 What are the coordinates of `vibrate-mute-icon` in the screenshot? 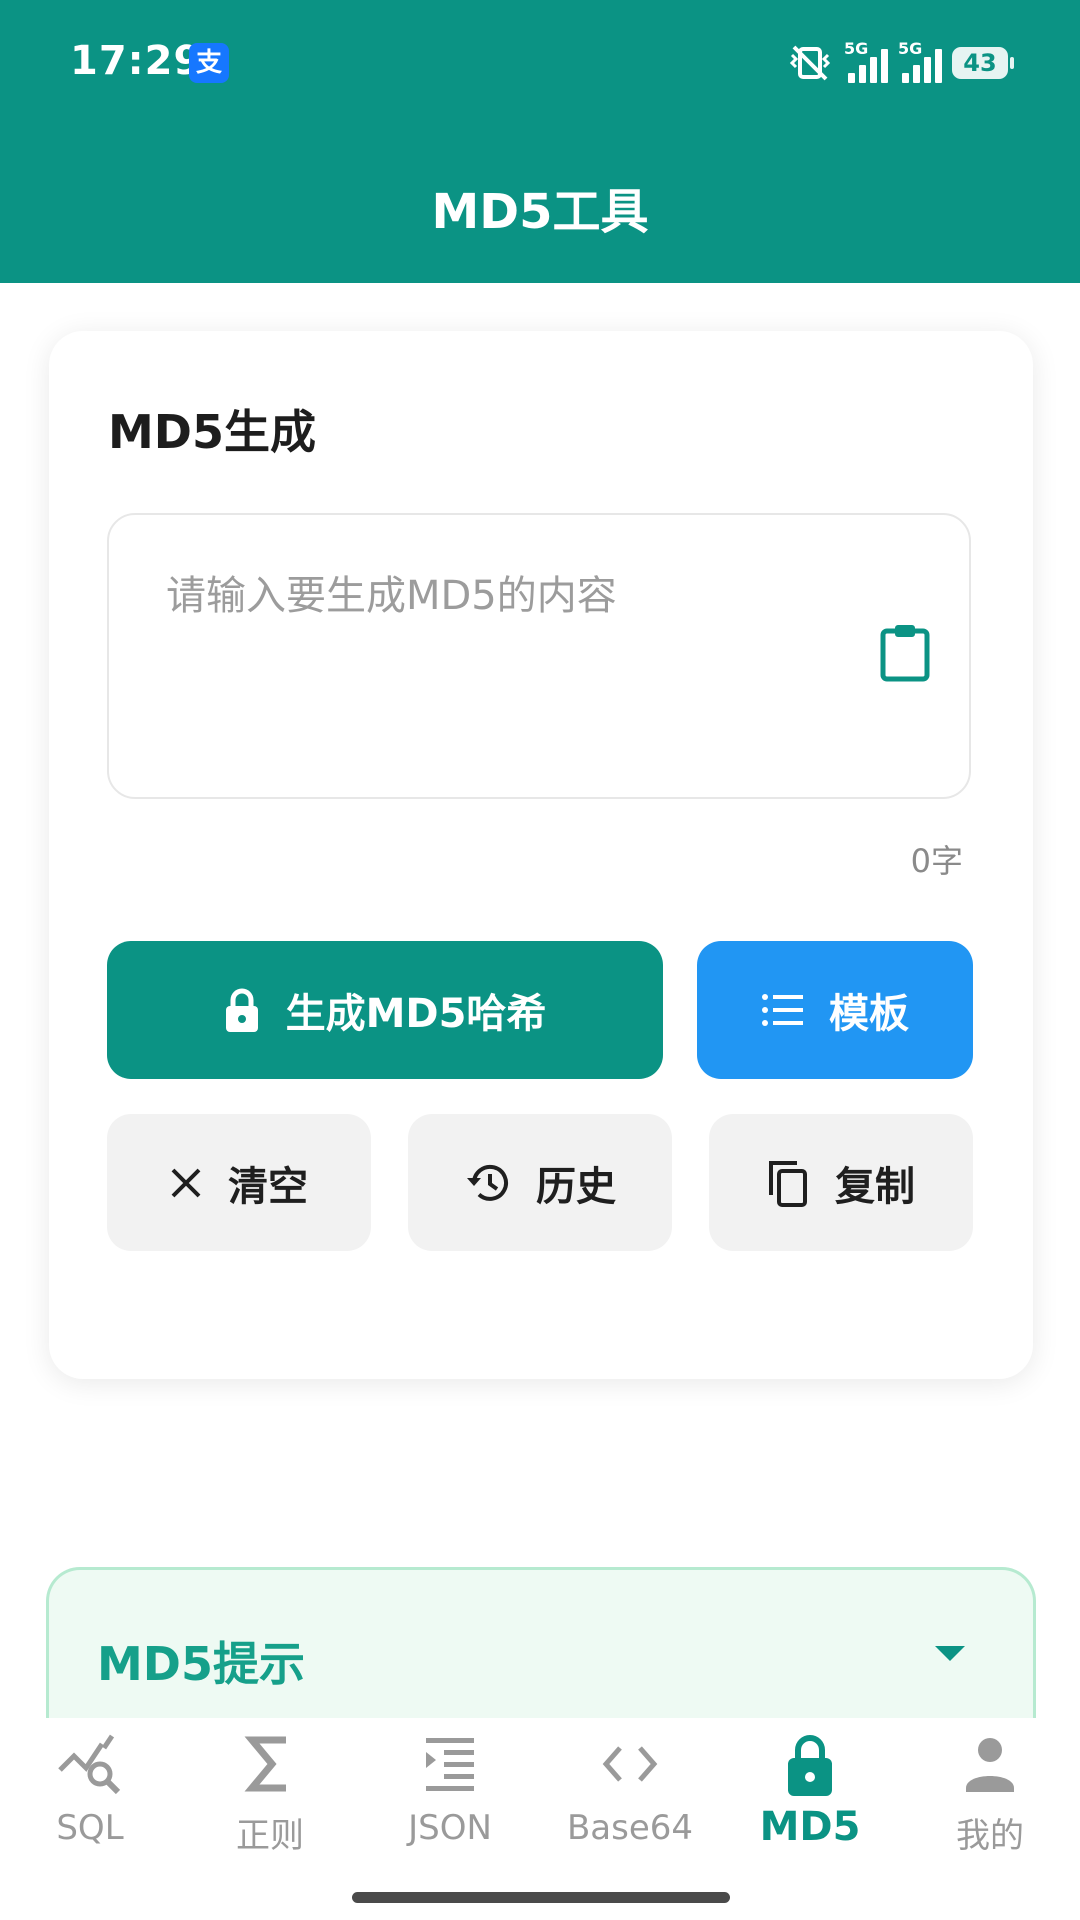 It's located at (810, 63).